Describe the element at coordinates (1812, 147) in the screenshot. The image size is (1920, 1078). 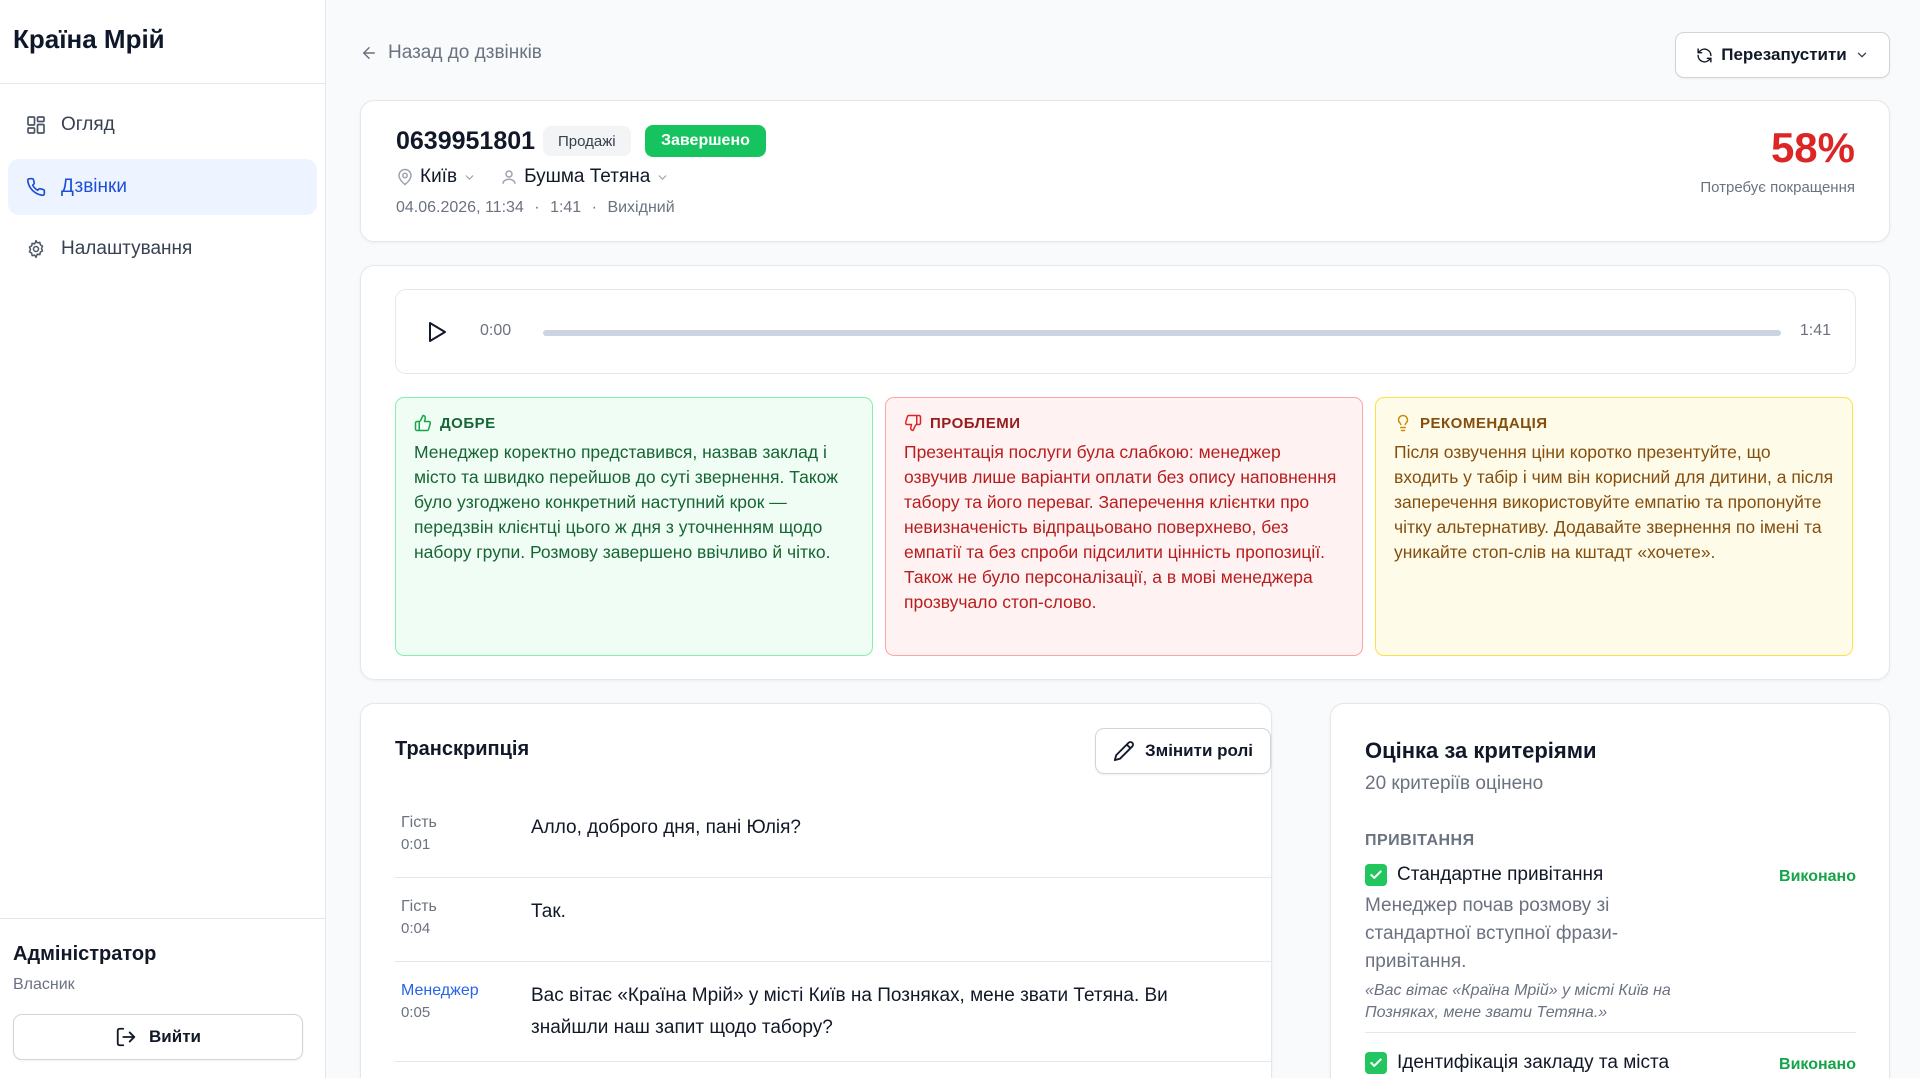
I see `score-value: 58%` at that location.